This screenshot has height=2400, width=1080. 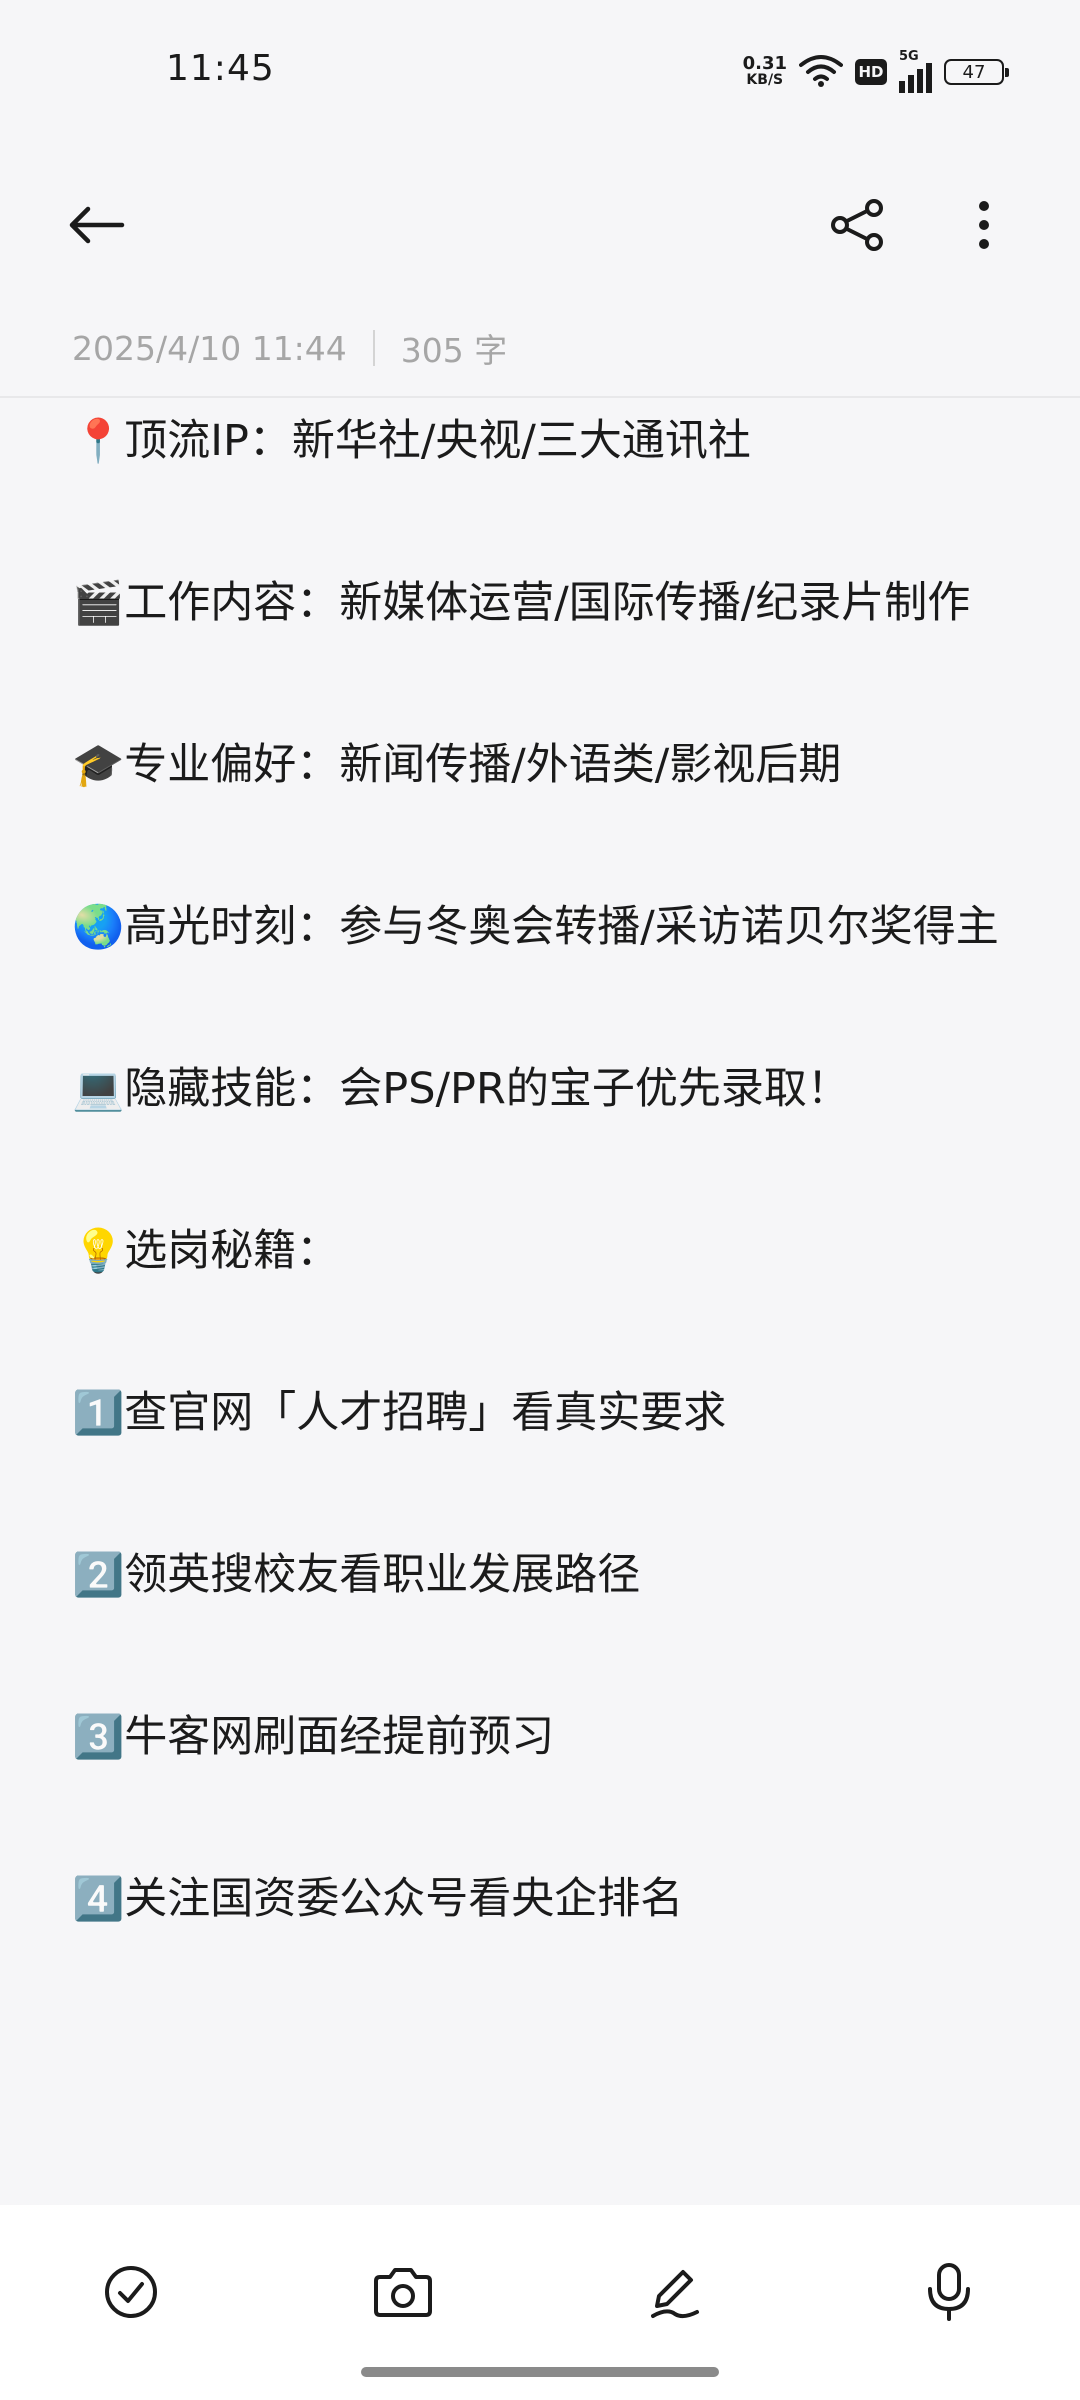 I want to click on note-toolbar, so click(x=540, y=225).